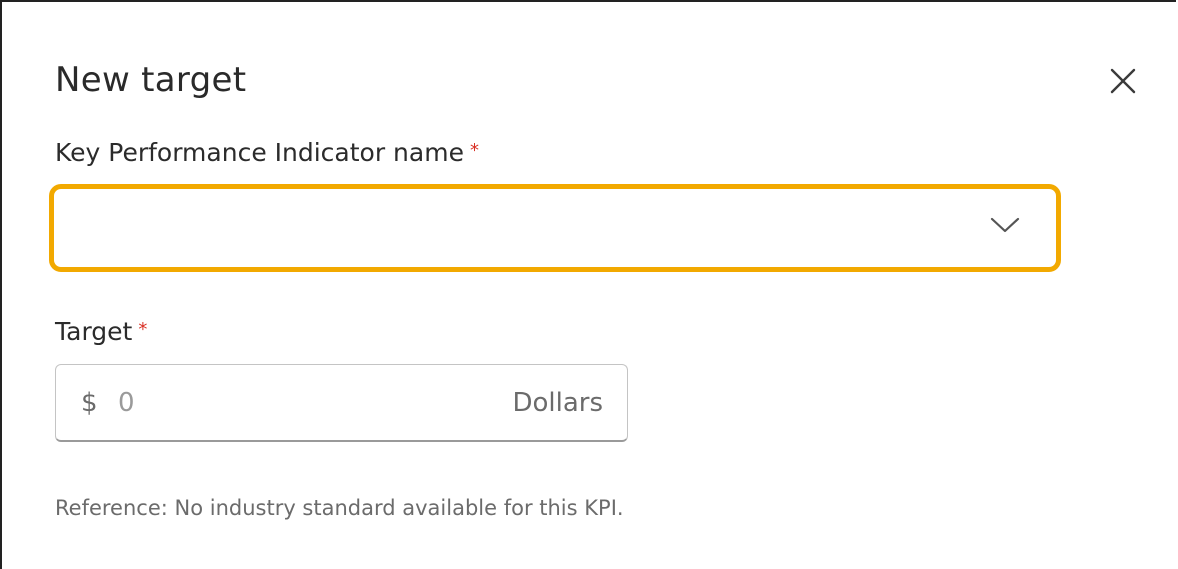 The image size is (1178, 569). I want to click on close-button, so click(1123, 81).